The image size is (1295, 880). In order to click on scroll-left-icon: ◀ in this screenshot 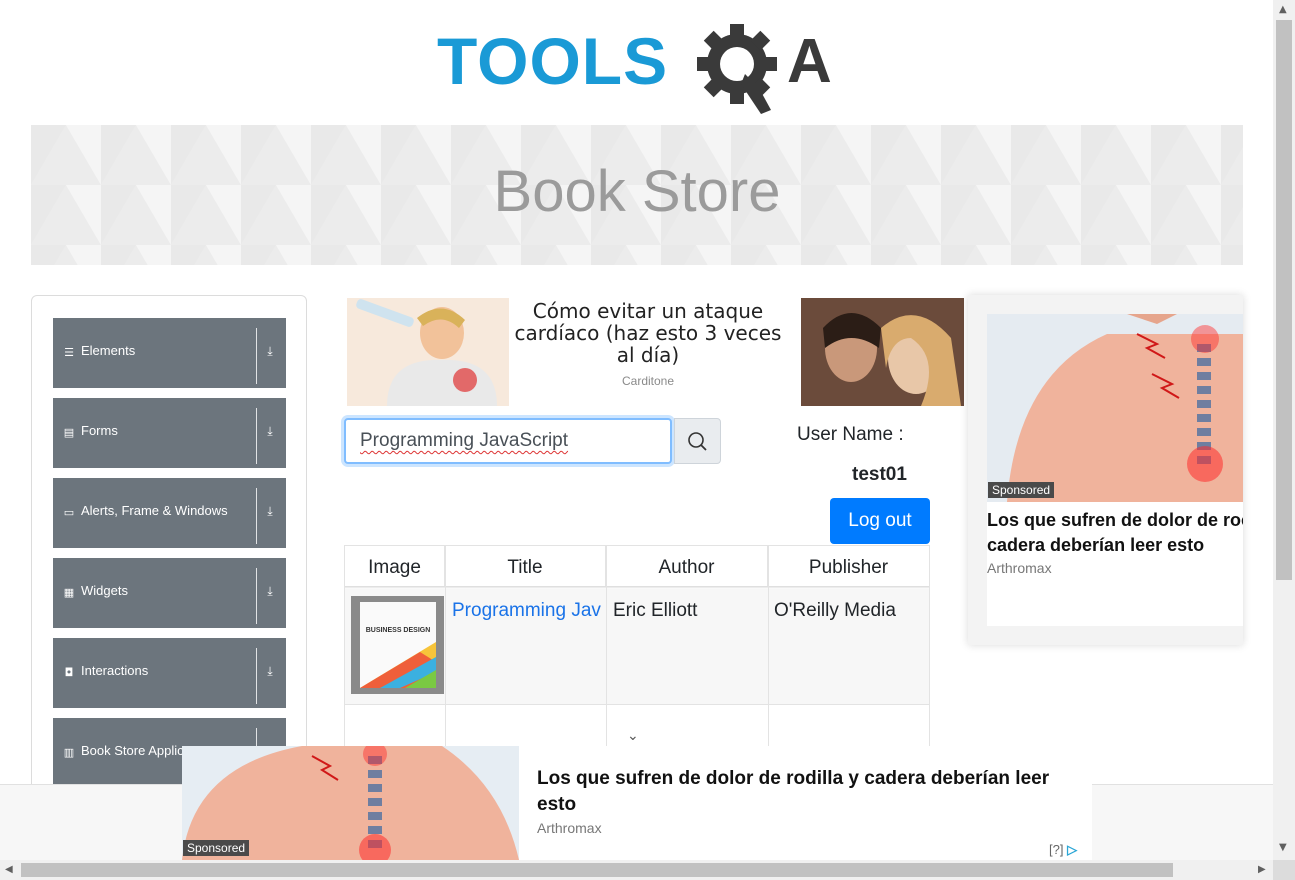, I will do `click(9, 869)`.